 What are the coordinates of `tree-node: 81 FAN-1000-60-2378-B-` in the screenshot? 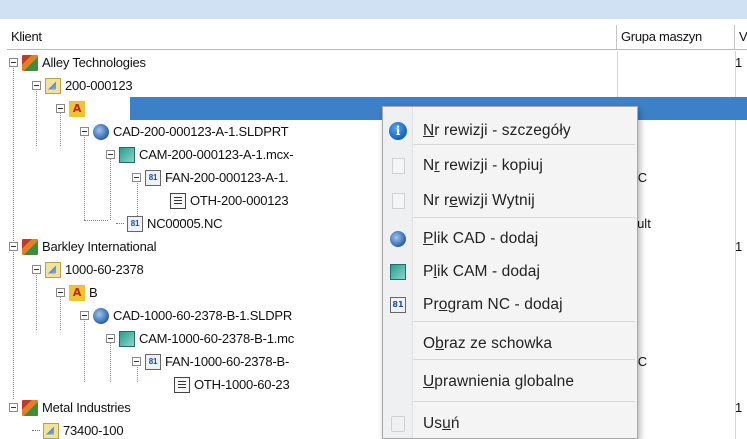 It's located at (210, 361).